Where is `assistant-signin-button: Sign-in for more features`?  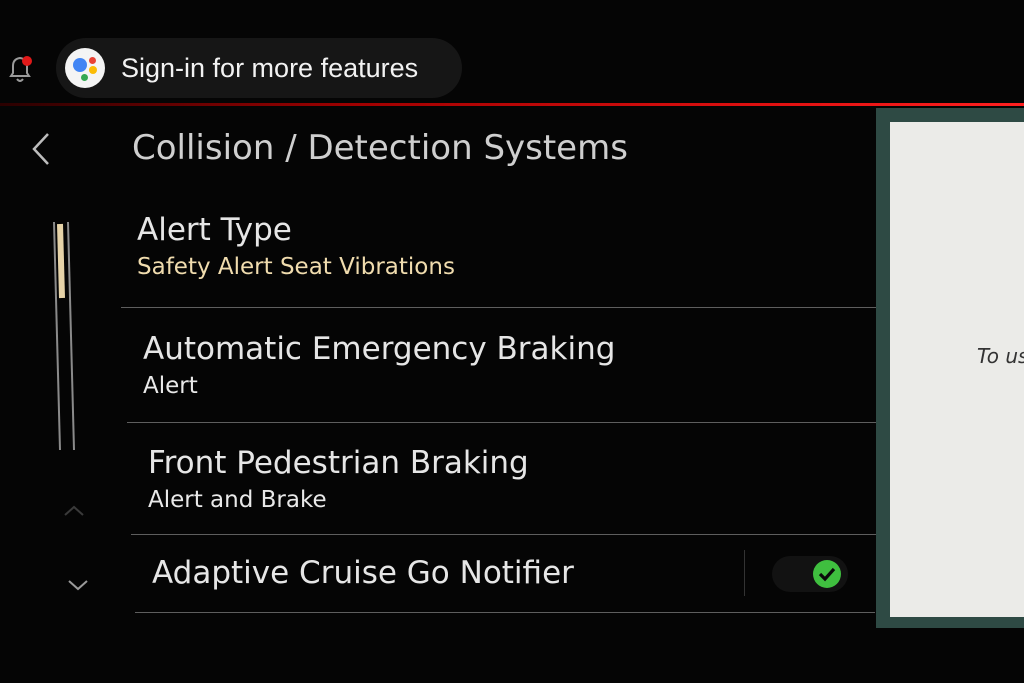
assistant-signin-button: Sign-in for more features is located at coordinates (259, 68).